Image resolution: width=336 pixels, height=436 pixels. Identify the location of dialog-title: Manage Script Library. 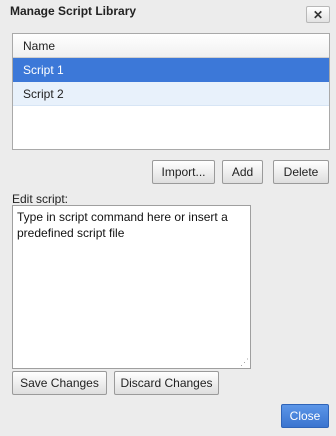
(73, 11).